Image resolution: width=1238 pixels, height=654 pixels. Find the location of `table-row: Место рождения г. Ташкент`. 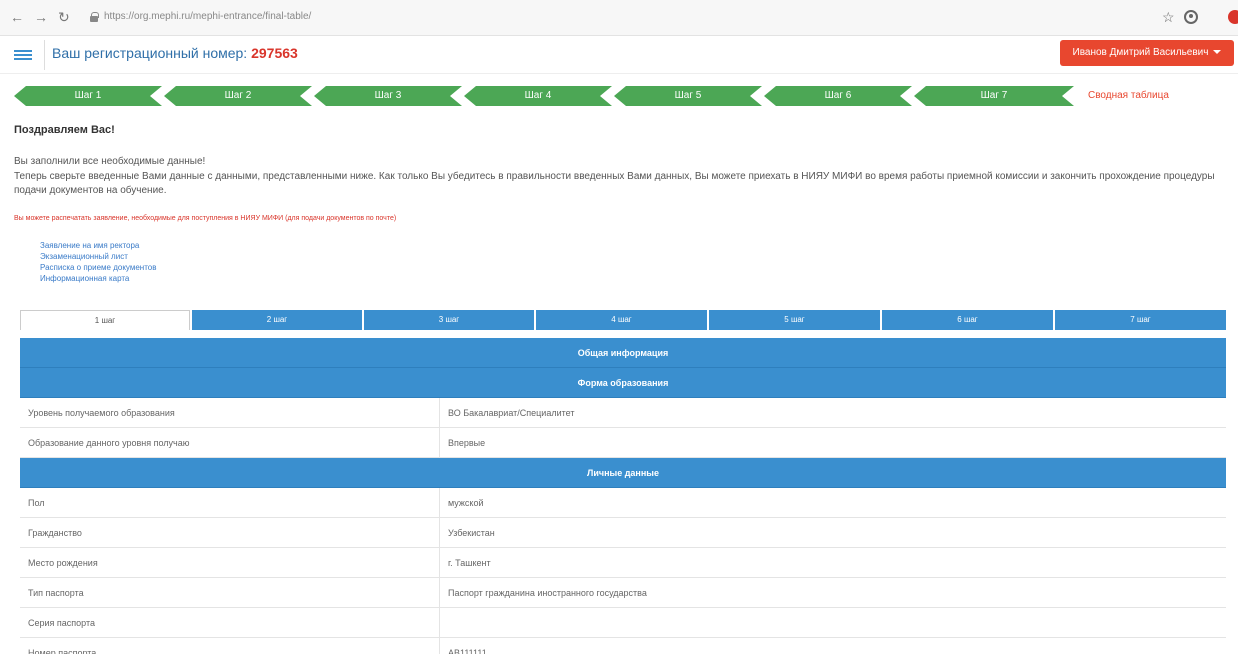

table-row: Место рождения г. Ташкент is located at coordinates (623, 563).